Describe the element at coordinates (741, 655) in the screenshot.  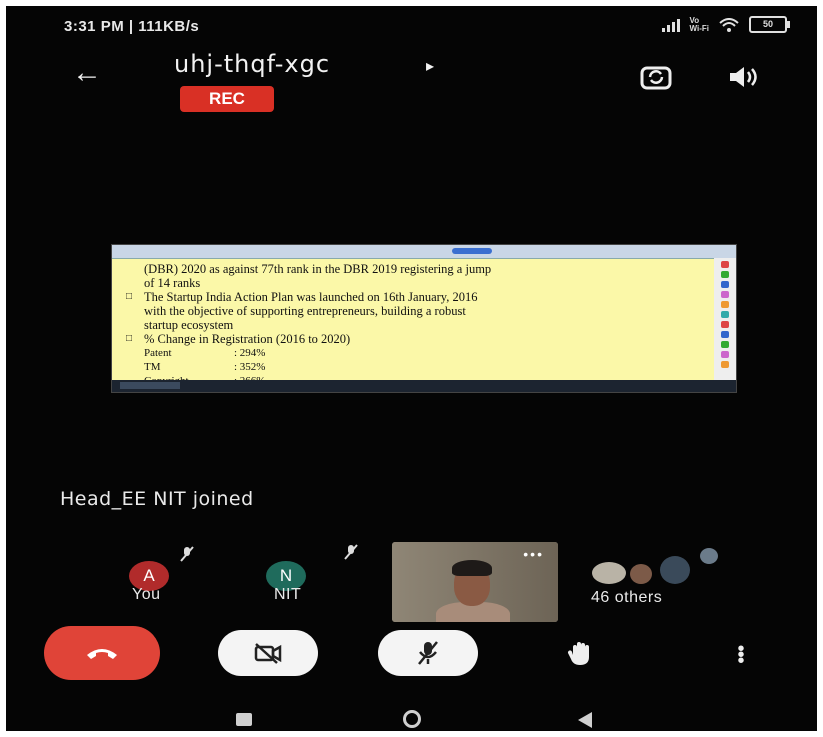
I see `more-options-button: • • •` at that location.